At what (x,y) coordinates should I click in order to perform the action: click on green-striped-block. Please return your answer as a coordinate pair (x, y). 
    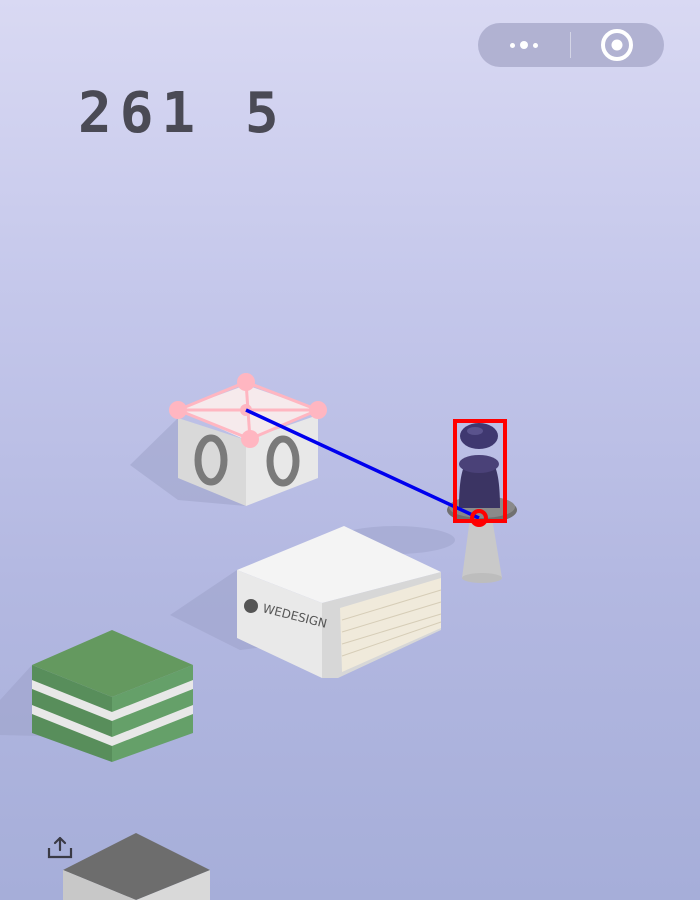
    Looking at the image, I should click on (96, 696).